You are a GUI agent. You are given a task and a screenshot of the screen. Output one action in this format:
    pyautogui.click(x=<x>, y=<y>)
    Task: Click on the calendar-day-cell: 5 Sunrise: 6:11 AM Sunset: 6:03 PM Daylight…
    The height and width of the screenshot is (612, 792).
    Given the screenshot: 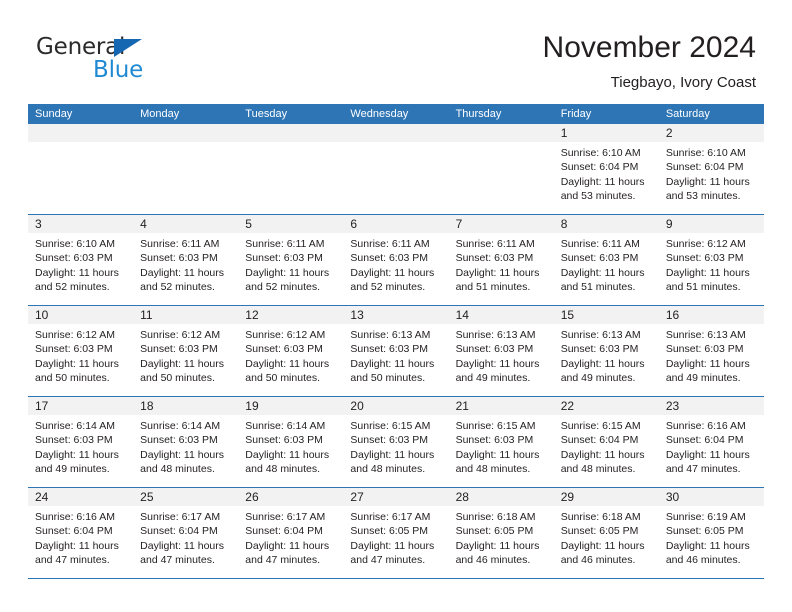 What is the action you would take?
    pyautogui.click(x=291, y=260)
    